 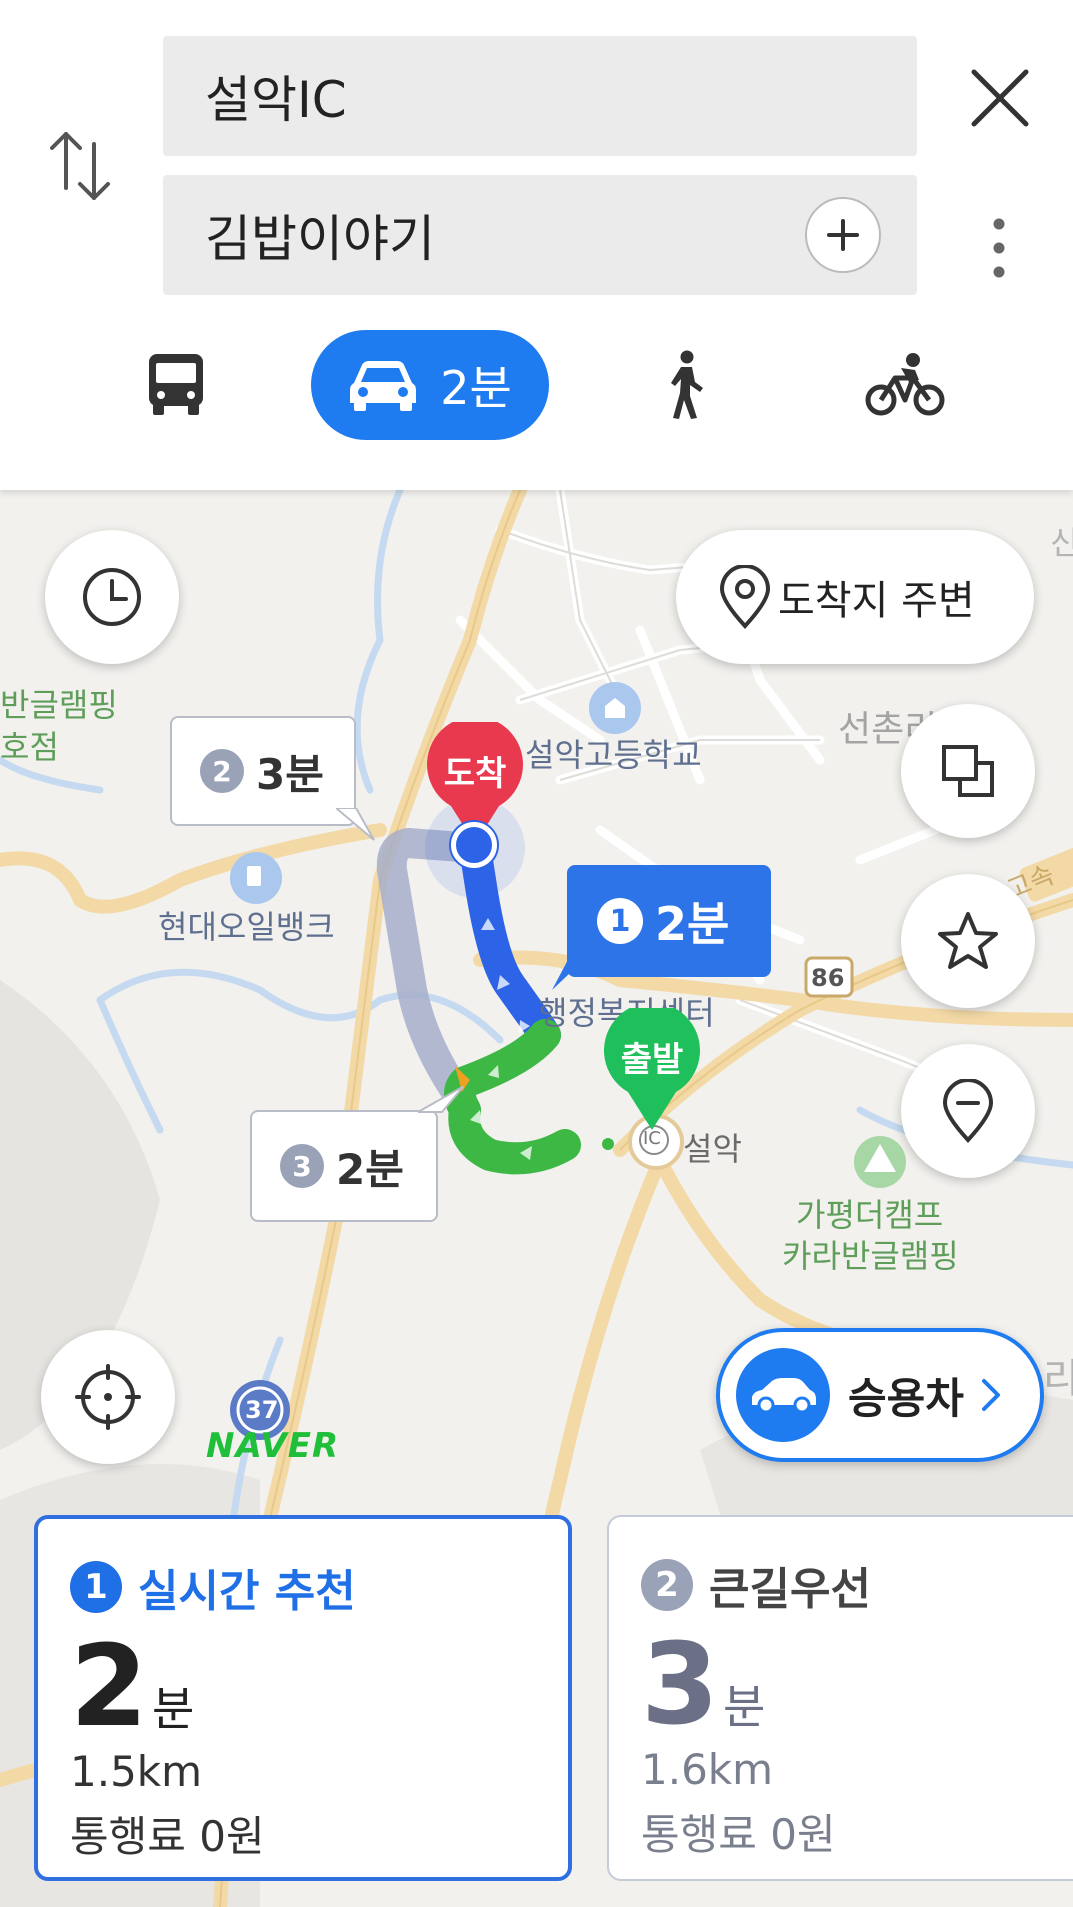 I want to click on route-3-bubble-tail, so click(x=441, y=1099).